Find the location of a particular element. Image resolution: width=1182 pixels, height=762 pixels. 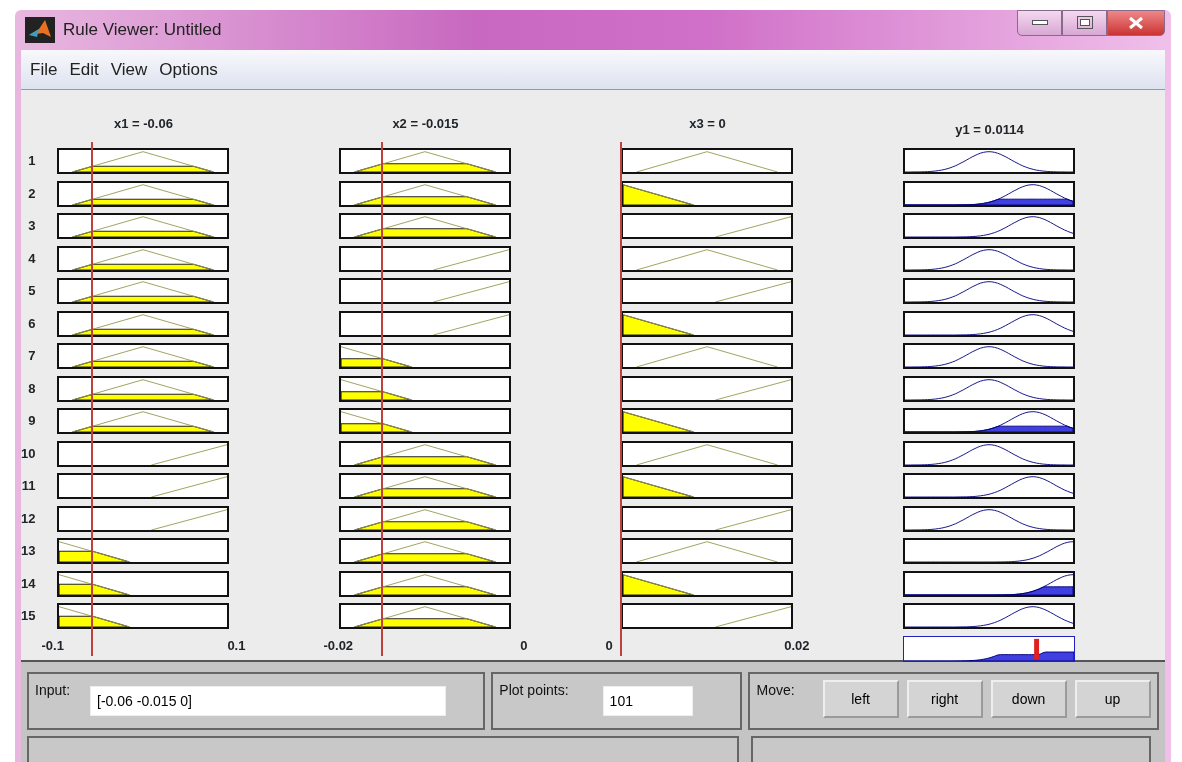

close-button is located at coordinates (1136, 23).